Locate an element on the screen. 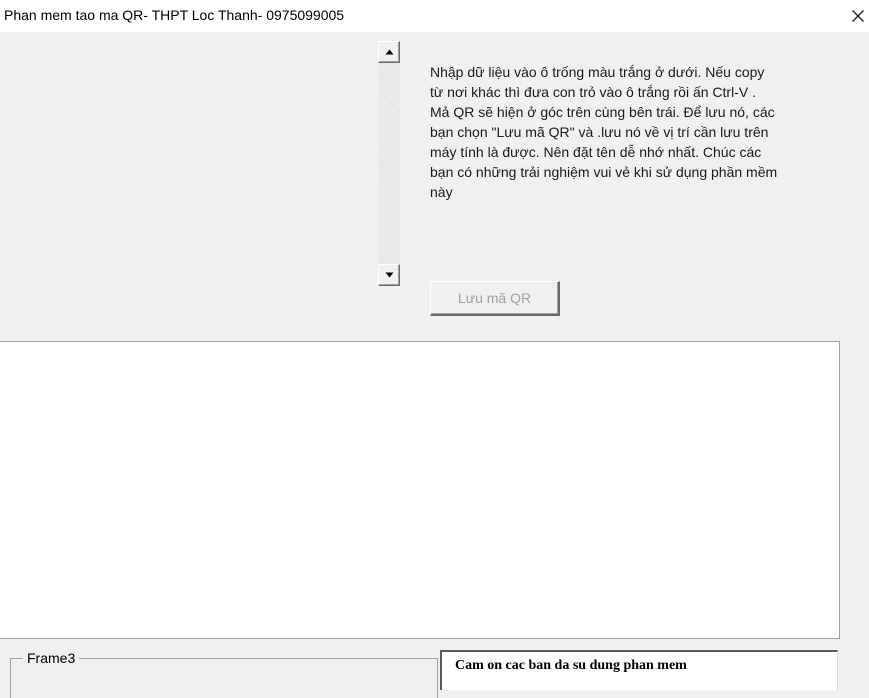 The width and height of the screenshot is (869, 698). close-icon is located at coordinates (858, 16).